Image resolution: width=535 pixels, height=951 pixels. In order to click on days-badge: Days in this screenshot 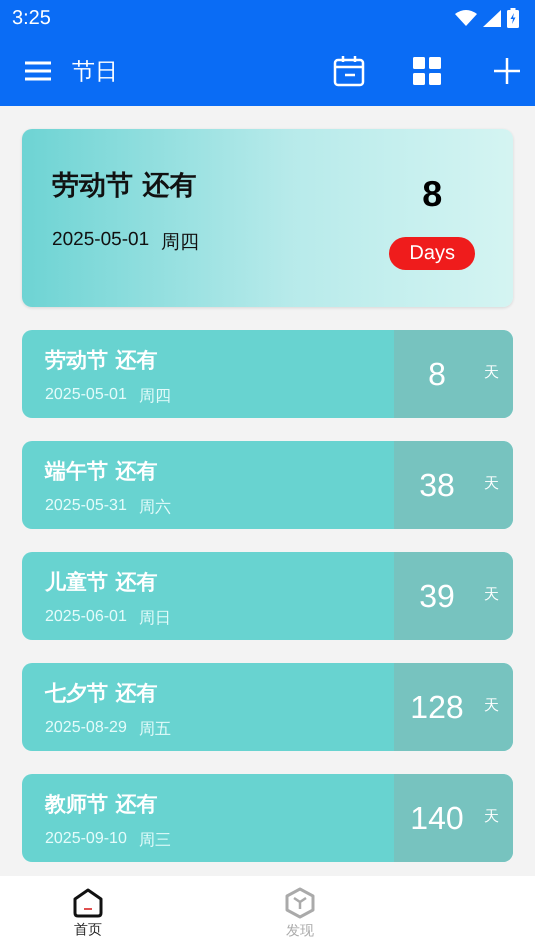, I will do `click(432, 253)`.